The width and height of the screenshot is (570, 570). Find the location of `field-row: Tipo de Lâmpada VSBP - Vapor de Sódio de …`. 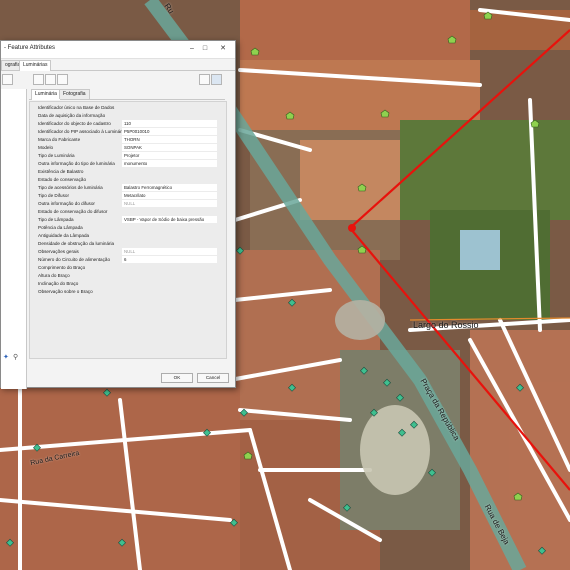

field-row: Tipo de Lâmpada VSBP - Vapor de Sódio de … is located at coordinates (129, 219).